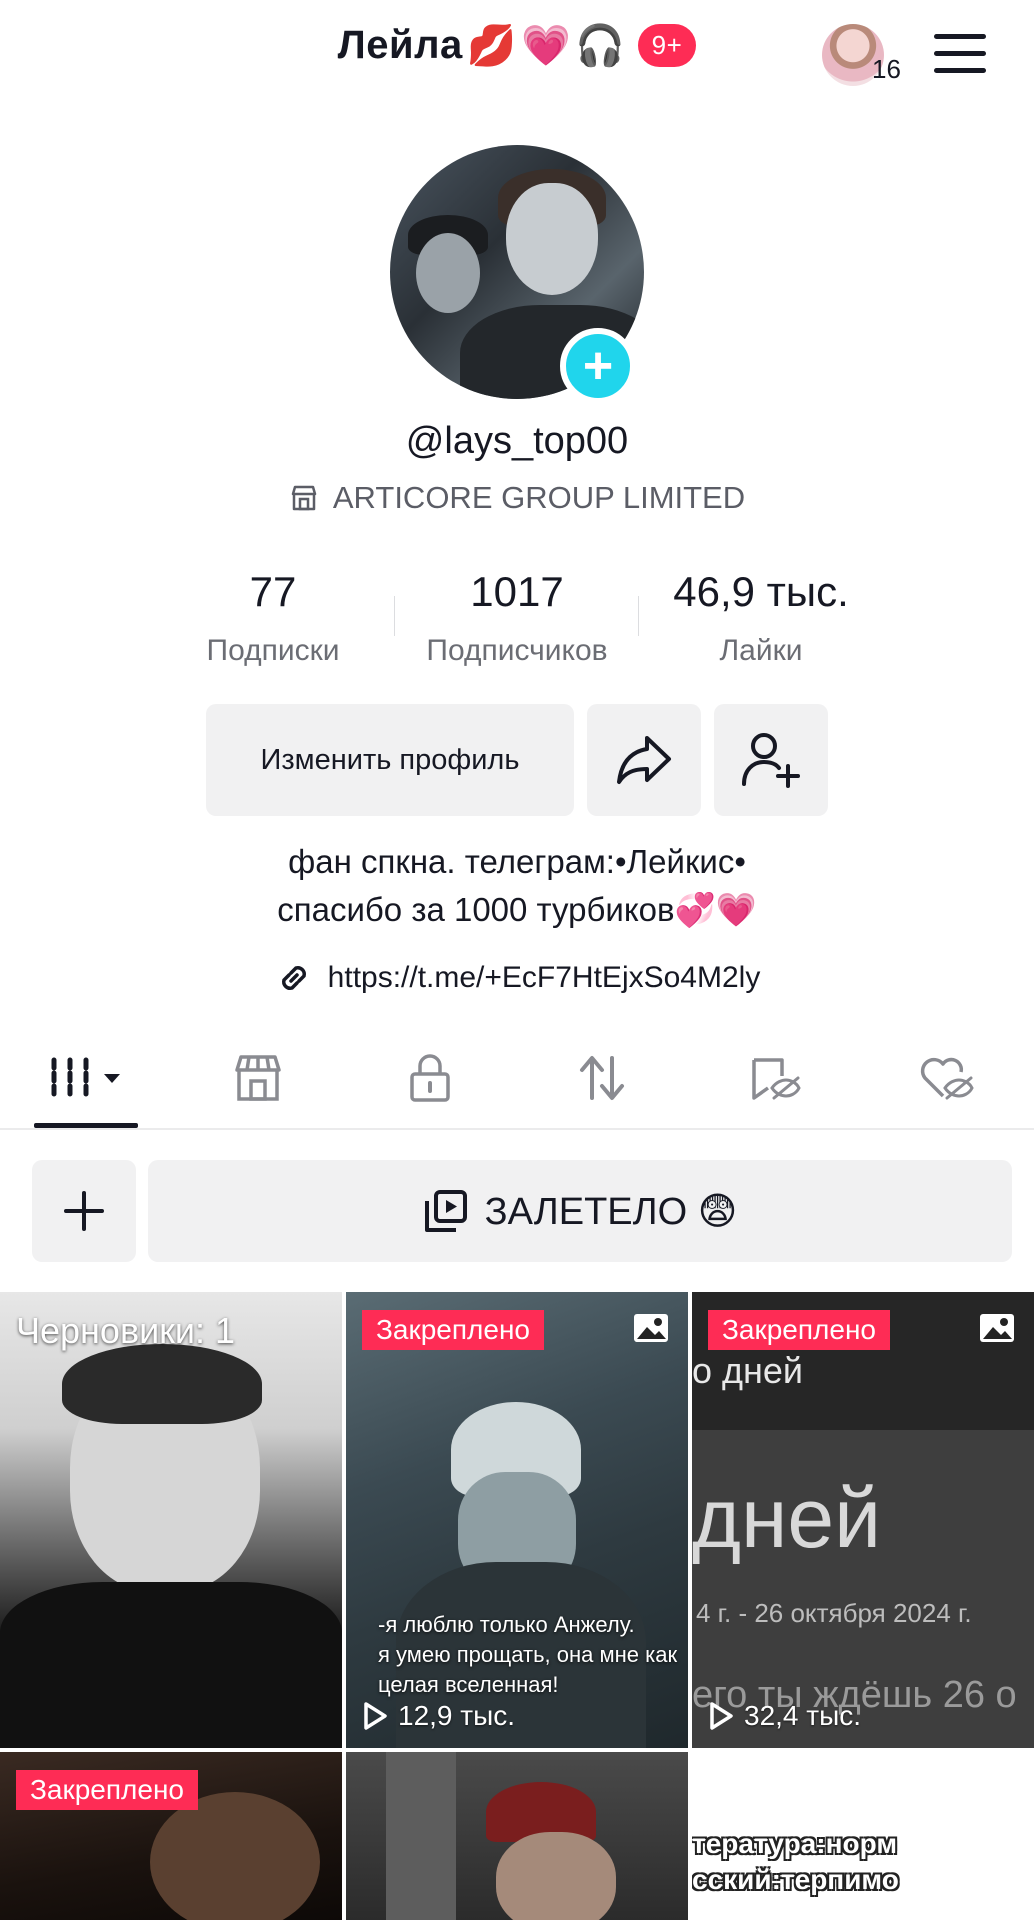 The width and height of the screenshot is (1034, 1920). Describe the element at coordinates (528, 1654) in the screenshot. I see `tile-caption-line-2: я умею прощать, она мне как` at that location.